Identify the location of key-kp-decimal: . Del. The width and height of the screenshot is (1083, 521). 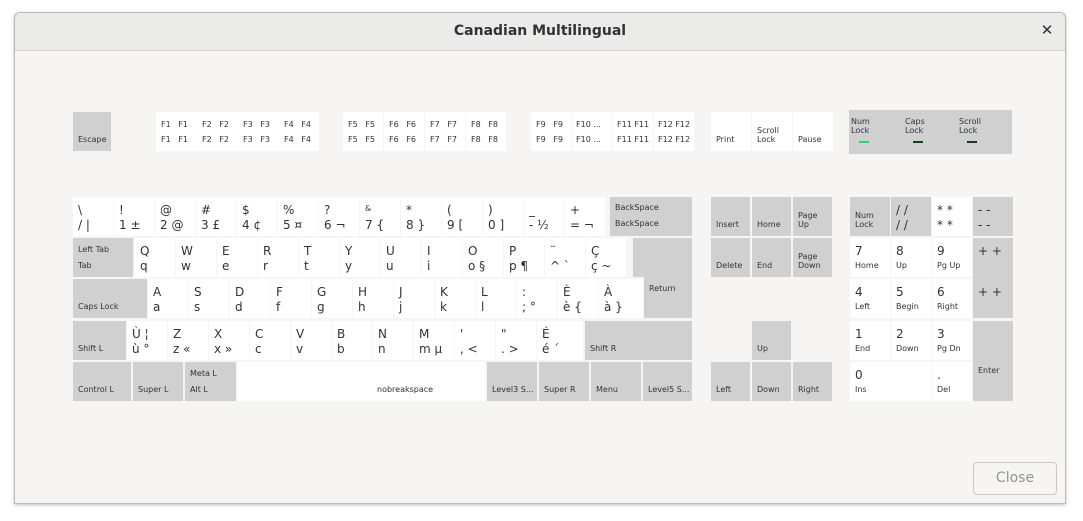
(952, 381).